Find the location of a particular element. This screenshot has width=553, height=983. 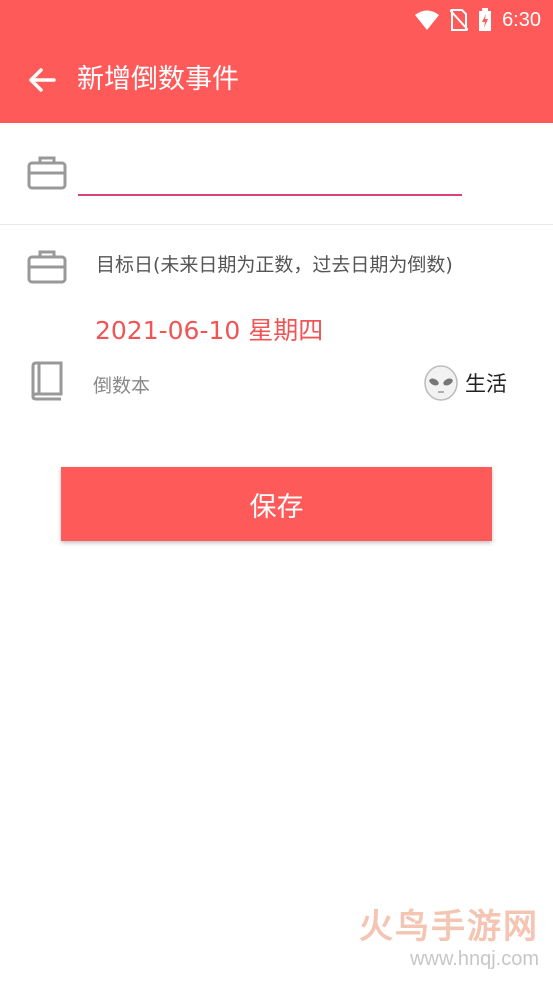

watermark-title: 火鸟手游网 is located at coordinates (449, 927).